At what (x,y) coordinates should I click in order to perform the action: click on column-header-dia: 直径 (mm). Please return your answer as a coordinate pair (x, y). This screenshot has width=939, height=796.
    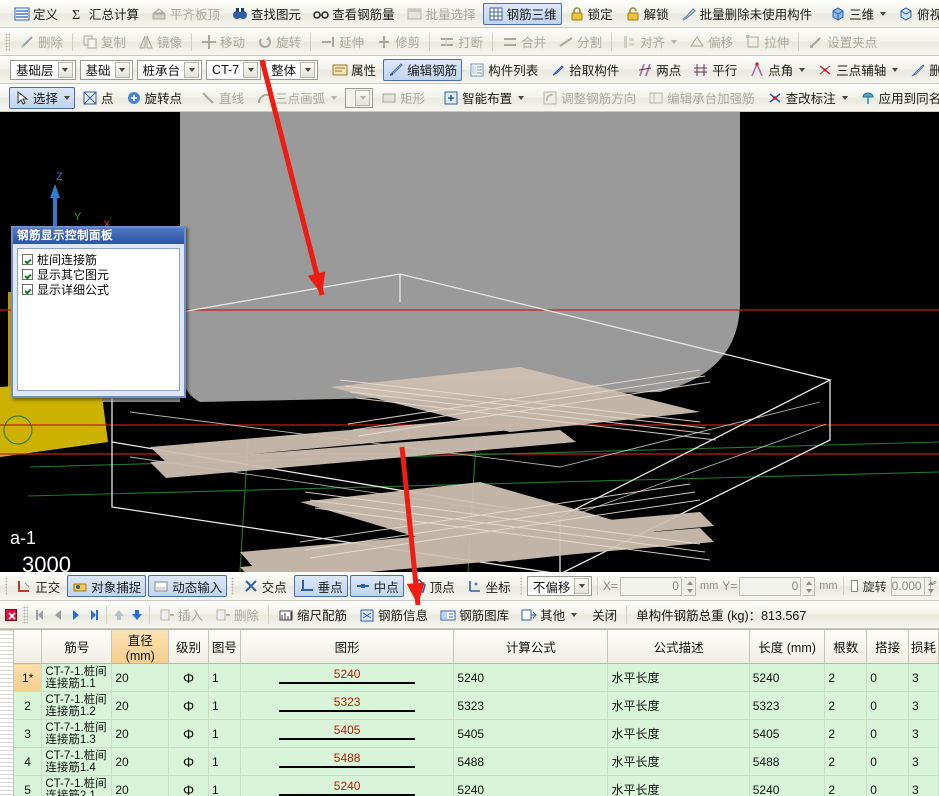
    Looking at the image, I should click on (140, 647).